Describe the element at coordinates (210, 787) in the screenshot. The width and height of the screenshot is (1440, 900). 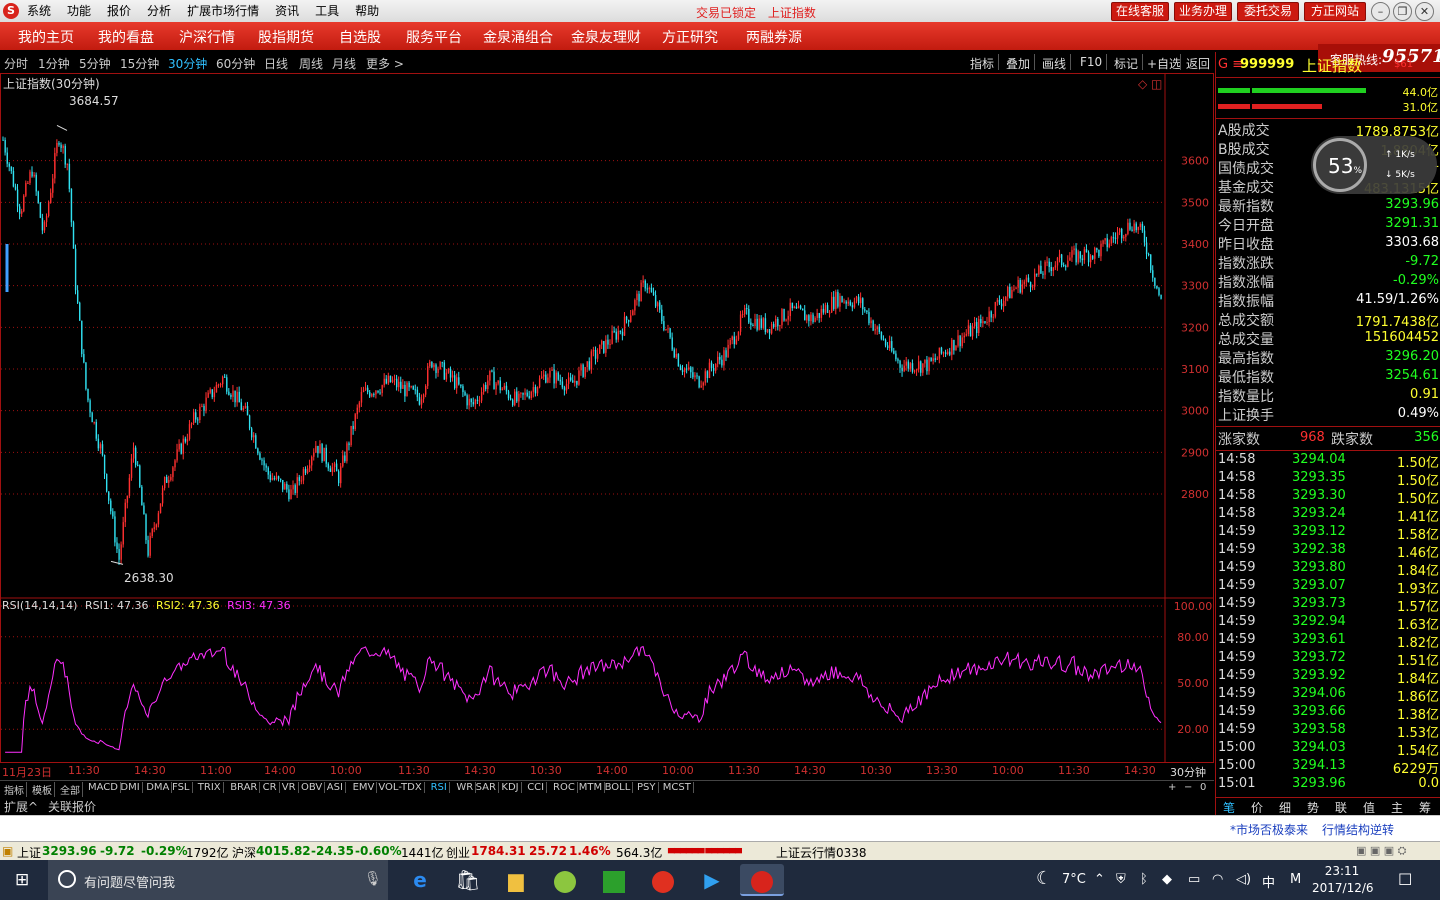
I see `indicator-tab: TRIX` at that location.